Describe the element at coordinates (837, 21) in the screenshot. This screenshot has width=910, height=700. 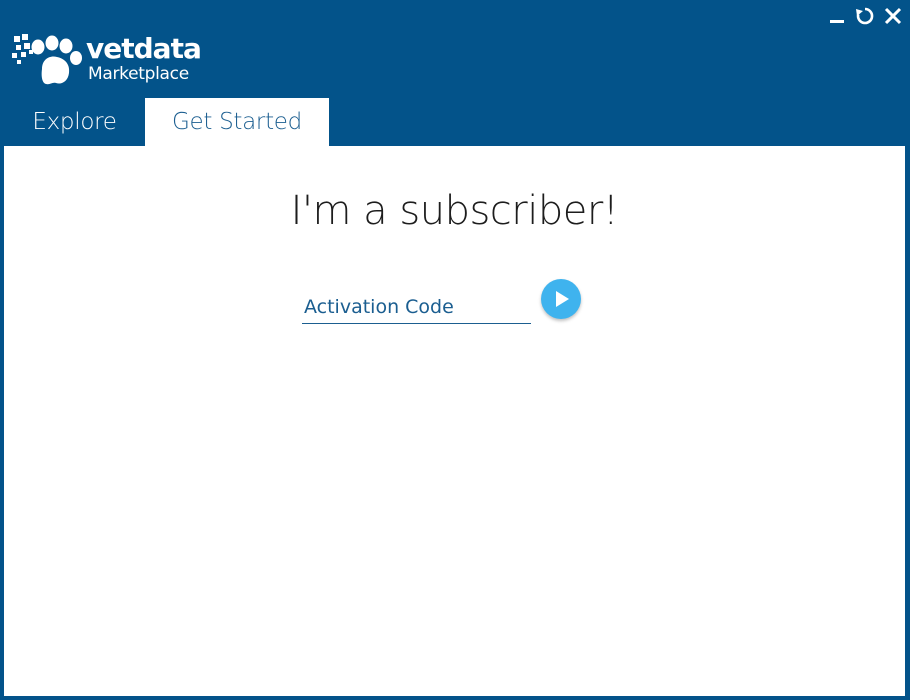
I see `minimize-icon` at that location.